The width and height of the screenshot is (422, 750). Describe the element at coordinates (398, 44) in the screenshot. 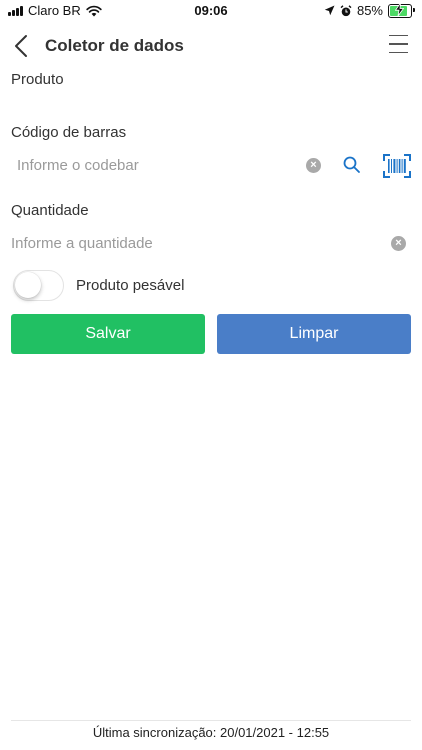

I see `hamburger-menu-icon` at that location.